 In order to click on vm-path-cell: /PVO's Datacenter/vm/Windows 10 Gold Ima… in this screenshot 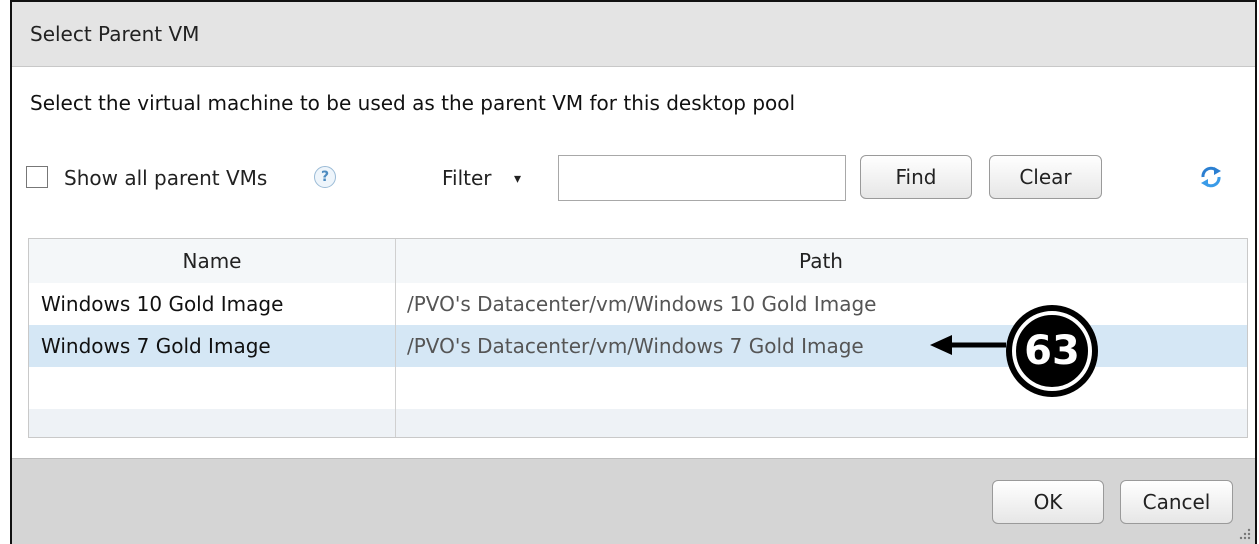, I will do `click(642, 304)`.